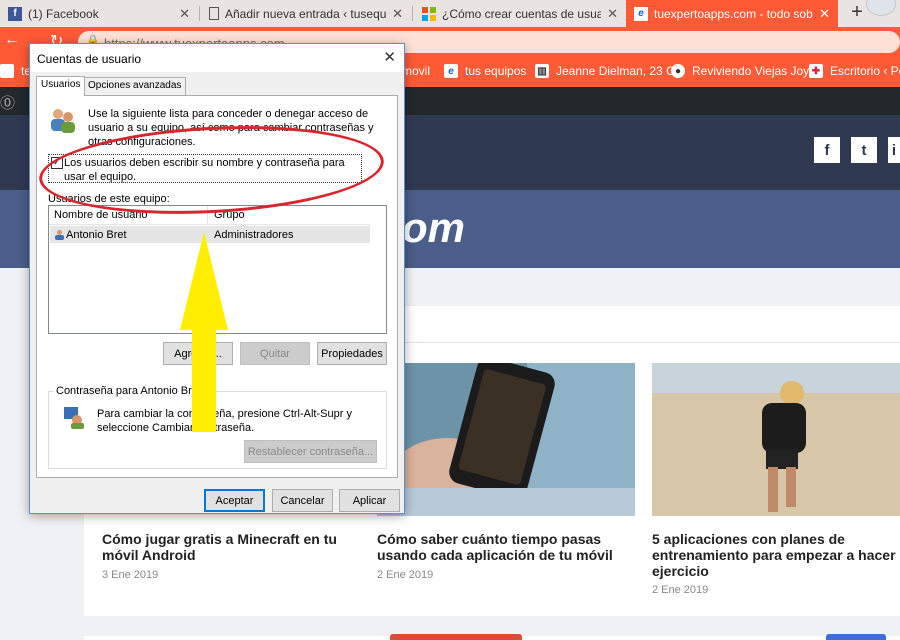  I want to click on microsoft-icon, so click(429, 13).